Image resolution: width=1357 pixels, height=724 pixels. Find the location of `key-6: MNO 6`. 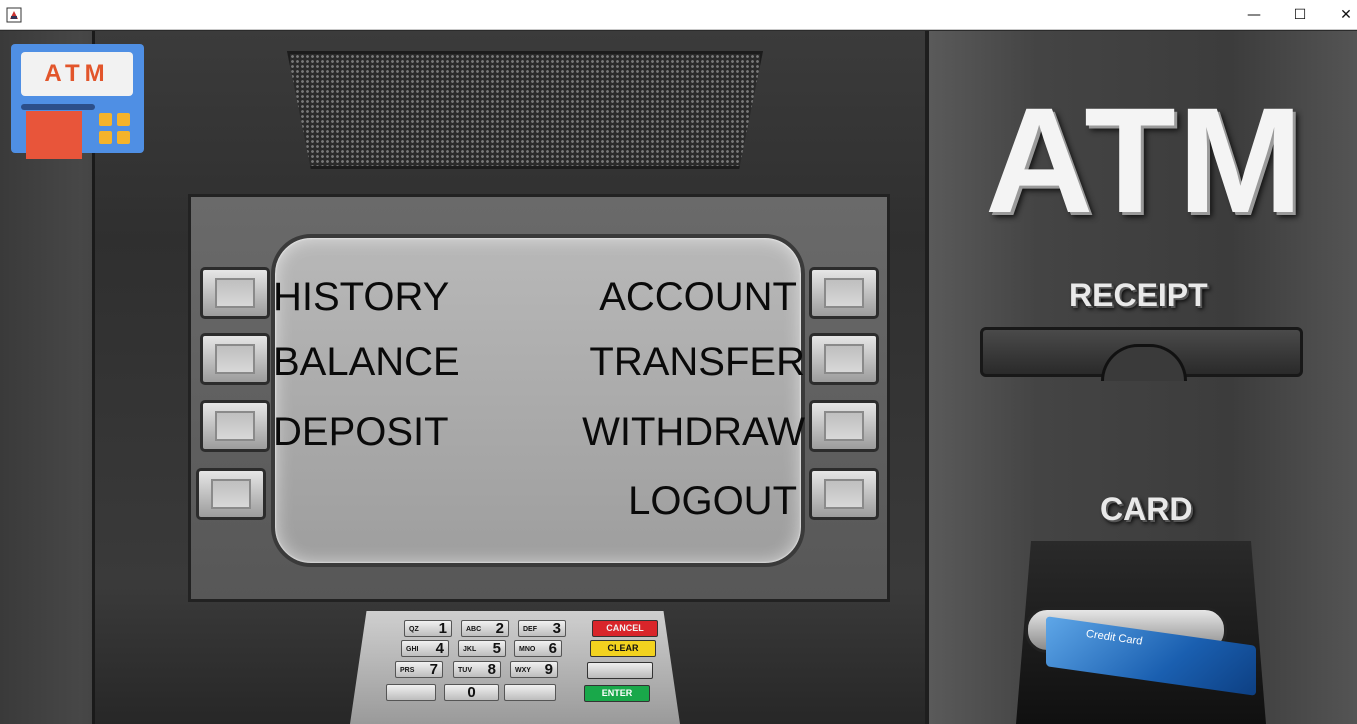

key-6: MNO 6 is located at coordinates (538, 648).